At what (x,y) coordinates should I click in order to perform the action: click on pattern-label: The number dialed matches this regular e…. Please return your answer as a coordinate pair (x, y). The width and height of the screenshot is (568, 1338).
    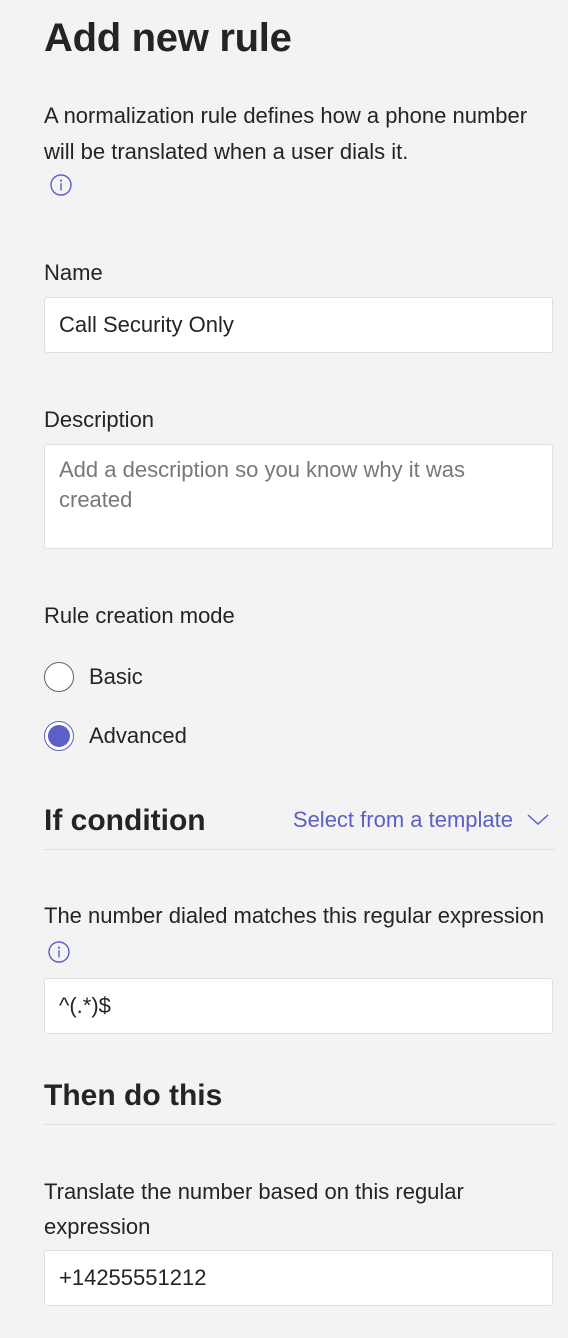
    Looking at the image, I should click on (294, 915).